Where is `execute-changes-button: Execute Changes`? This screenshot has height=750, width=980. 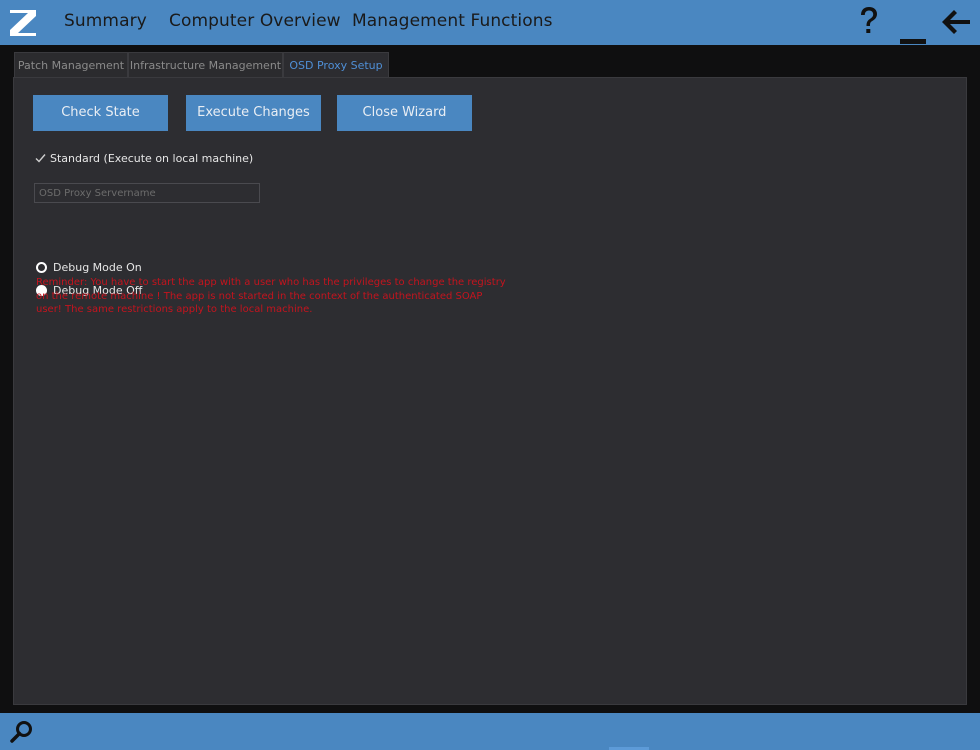 execute-changes-button: Execute Changes is located at coordinates (253, 113).